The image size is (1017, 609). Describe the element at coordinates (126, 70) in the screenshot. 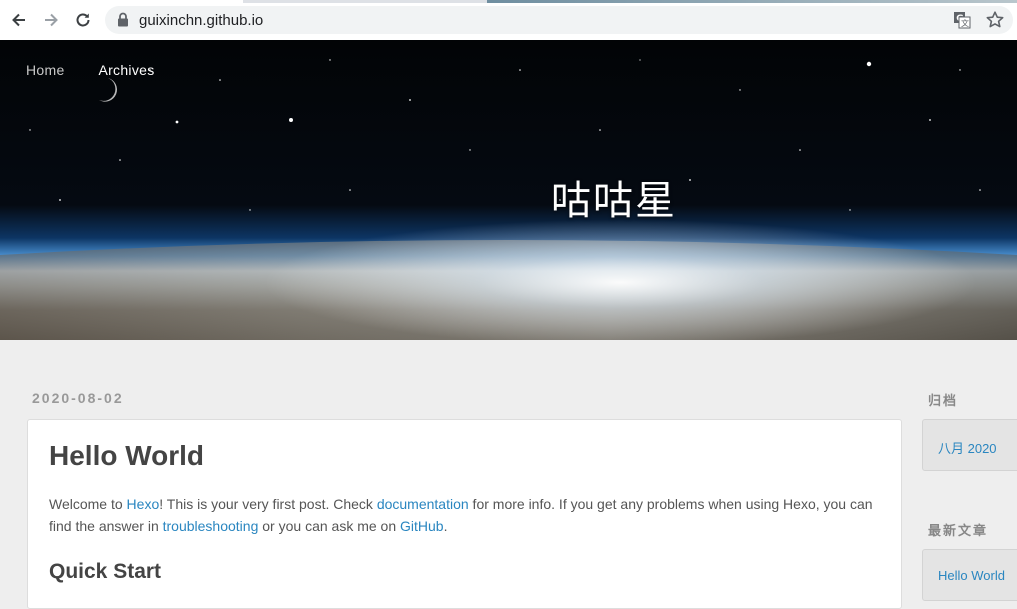

I see `nav-archives-link: Archives` at that location.